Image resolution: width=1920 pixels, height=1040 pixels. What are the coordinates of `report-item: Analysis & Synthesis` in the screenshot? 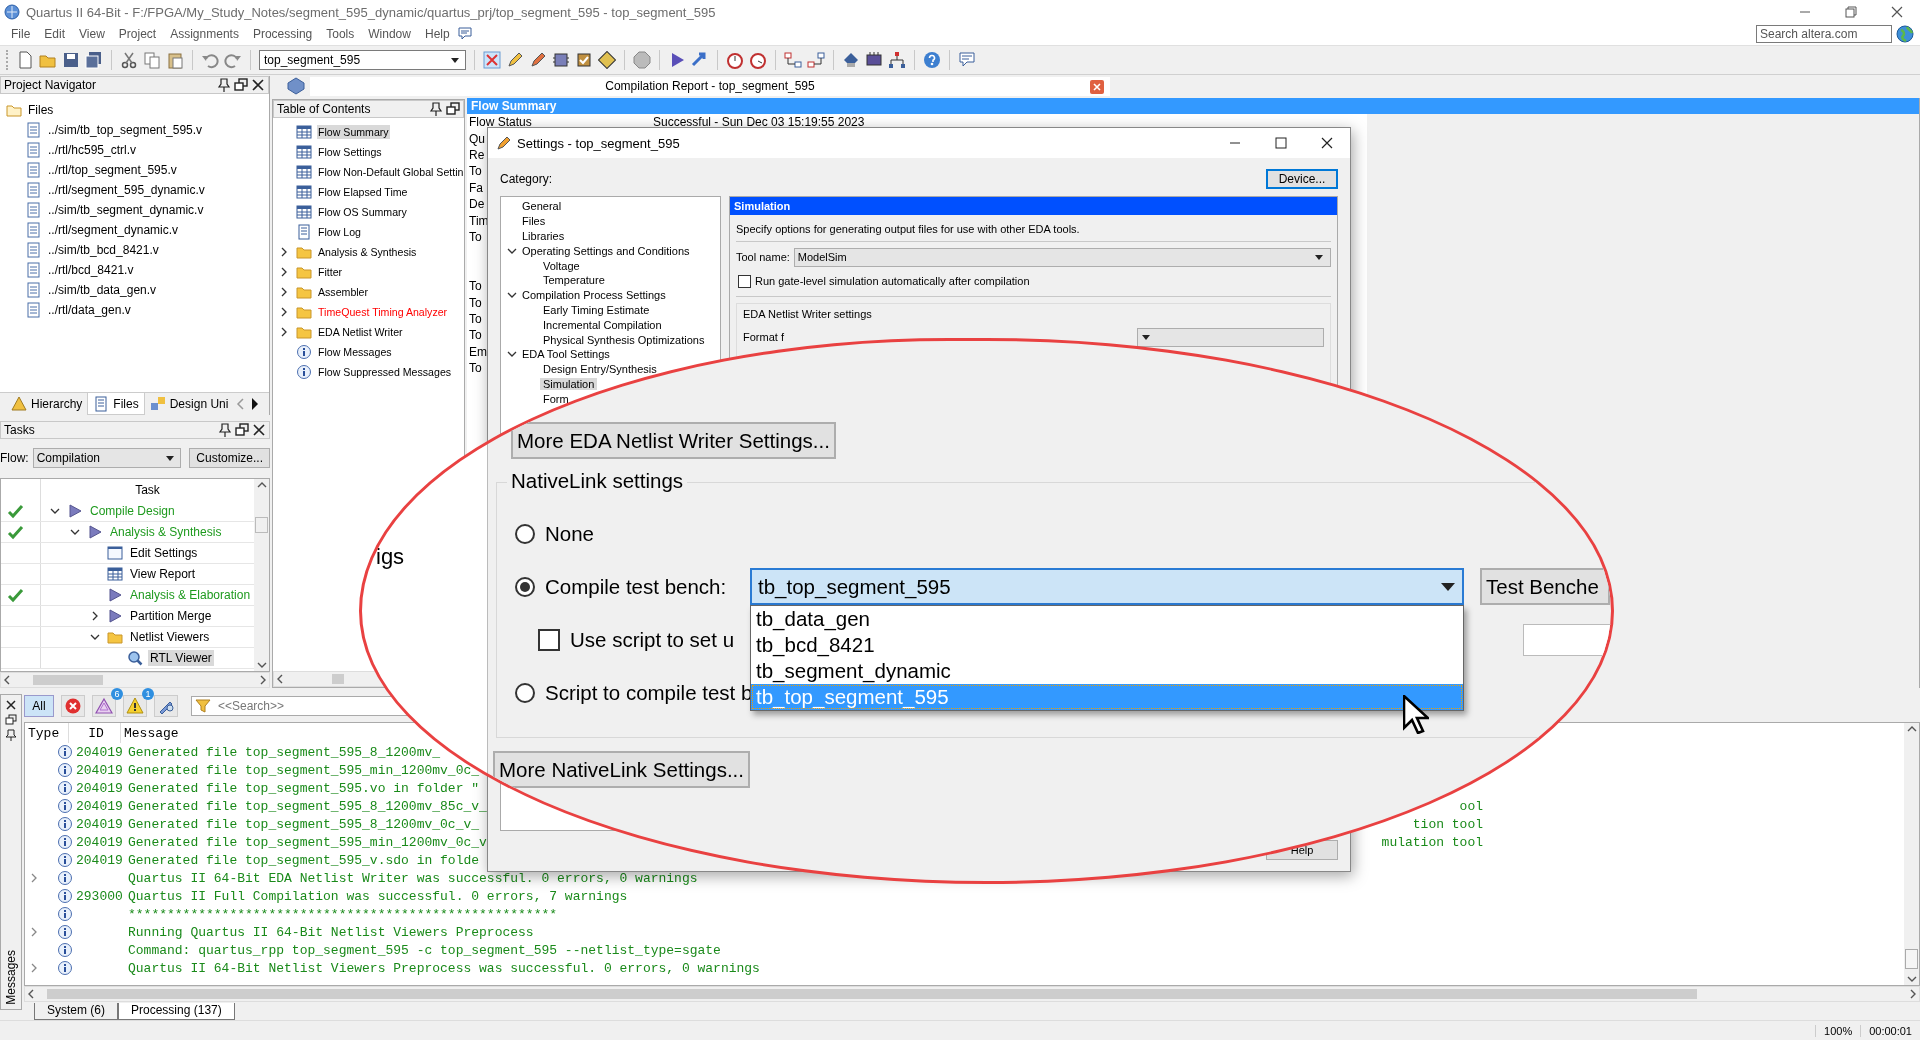 It's located at (367, 252).